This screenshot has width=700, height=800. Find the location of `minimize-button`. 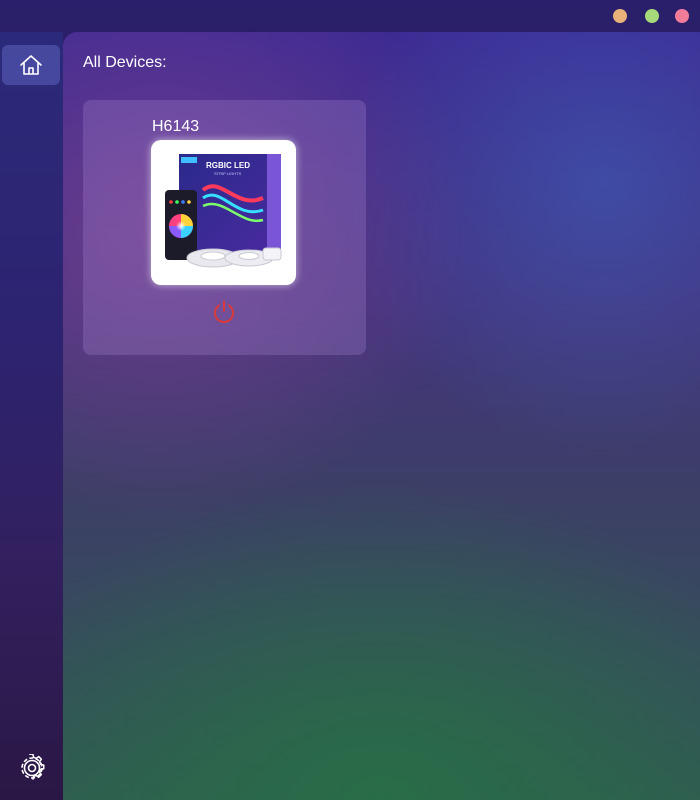

minimize-button is located at coordinates (620, 16).